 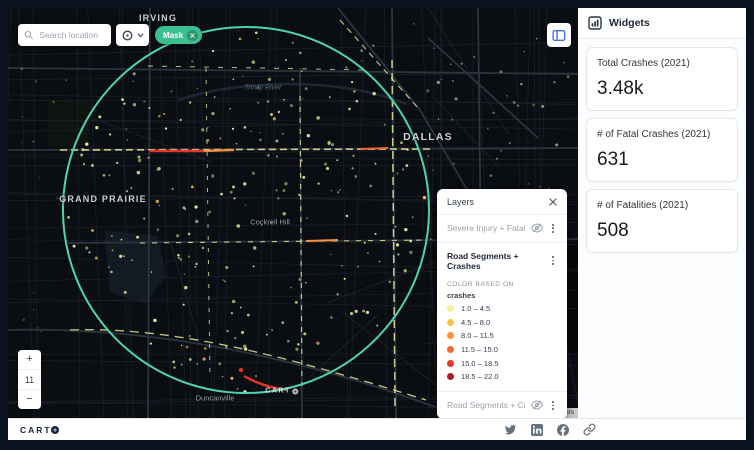 I want to click on carto-watermark-text: CART, so click(x=278, y=391).